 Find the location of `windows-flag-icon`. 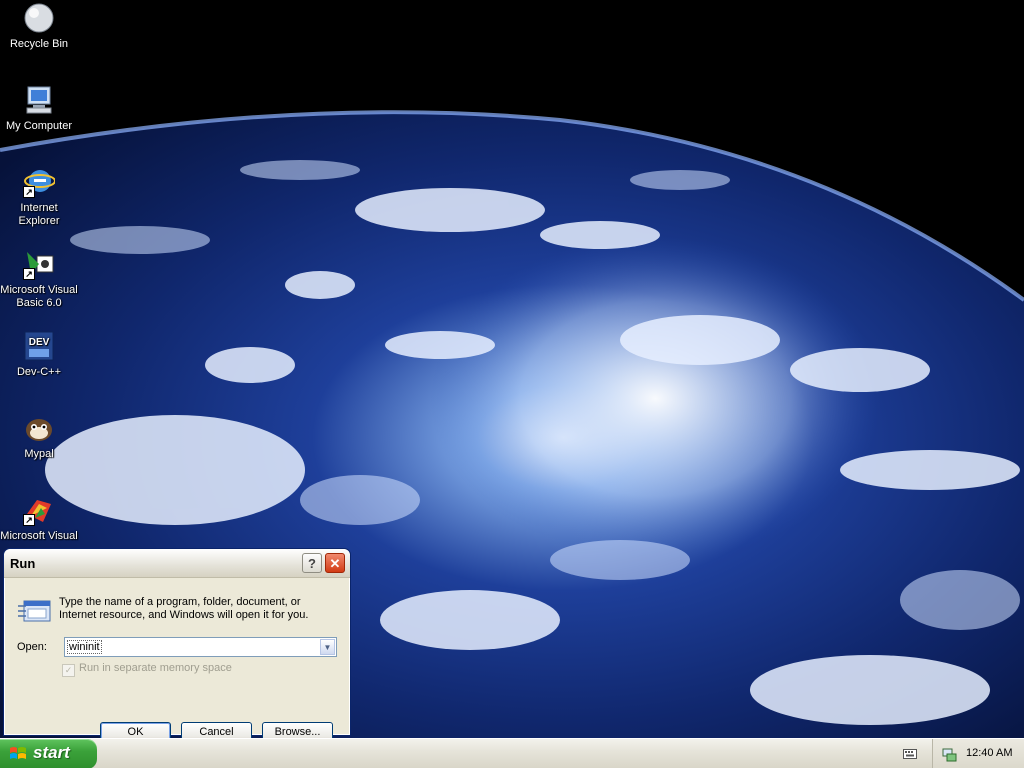

windows-flag-icon is located at coordinates (18, 754).